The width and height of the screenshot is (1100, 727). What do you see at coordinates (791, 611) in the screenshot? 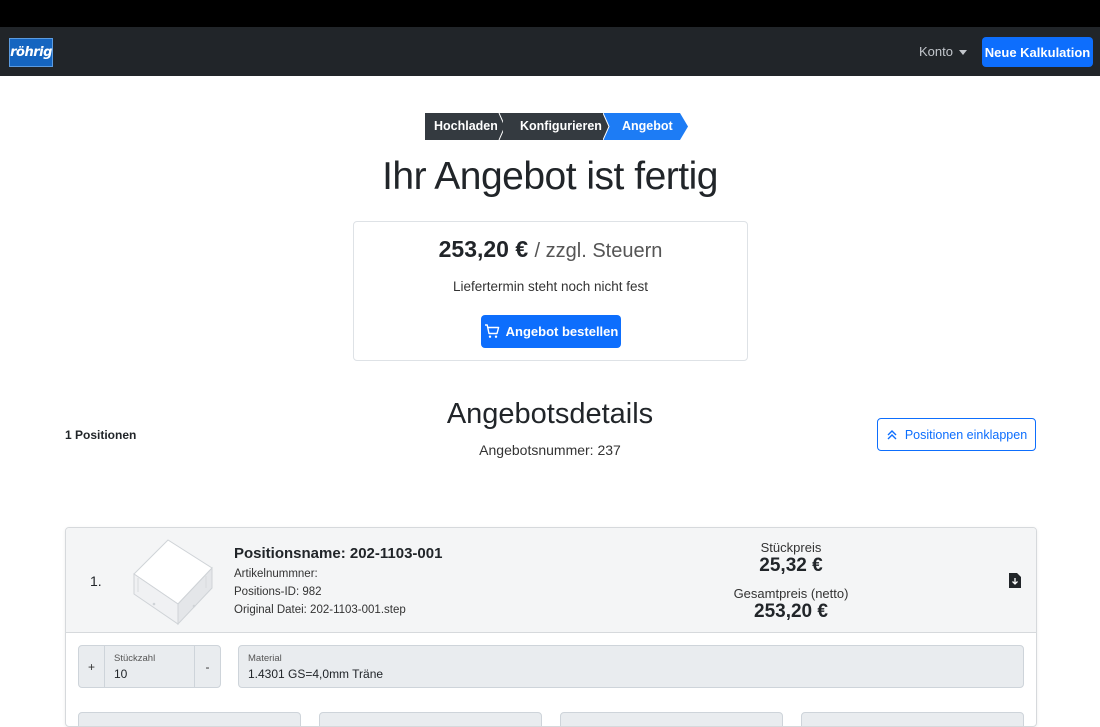
I see `position-total-price: 253,20 €` at bounding box center [791, 611].